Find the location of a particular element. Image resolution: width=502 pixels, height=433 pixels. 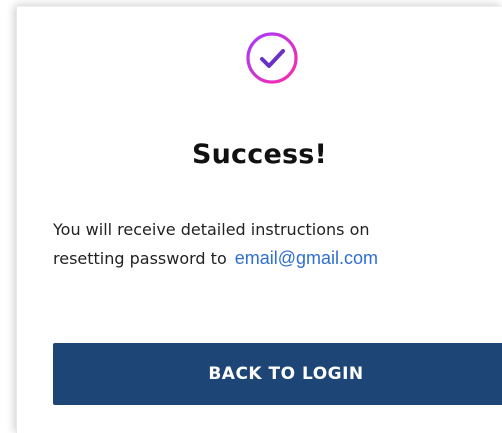

success-title: Success! is located at coordinates (259, 154).